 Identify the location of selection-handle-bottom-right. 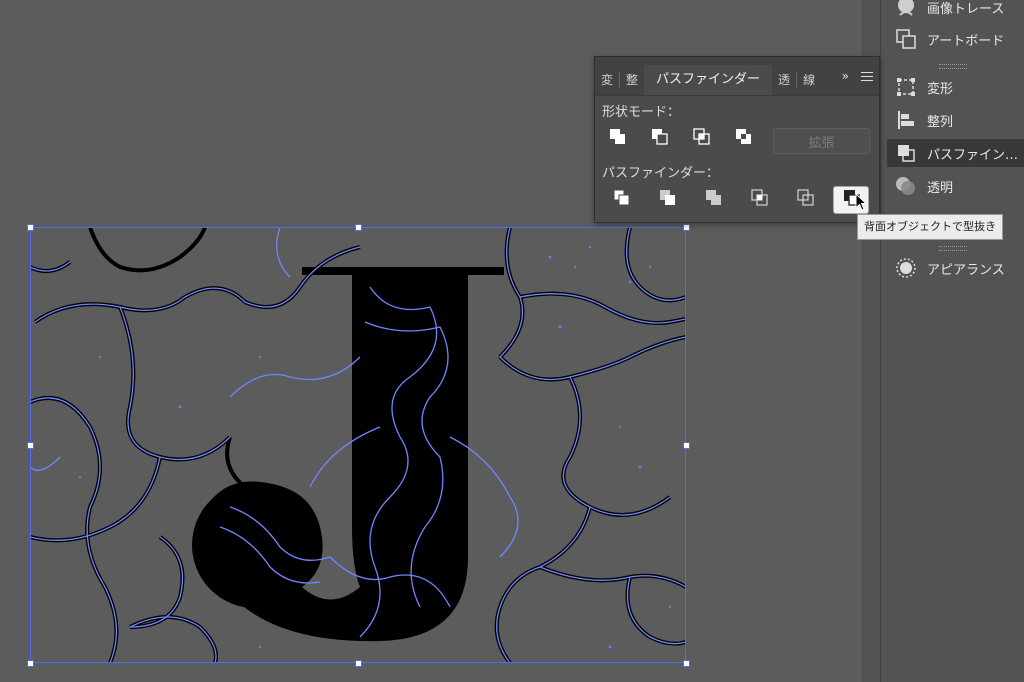
(686, 663).